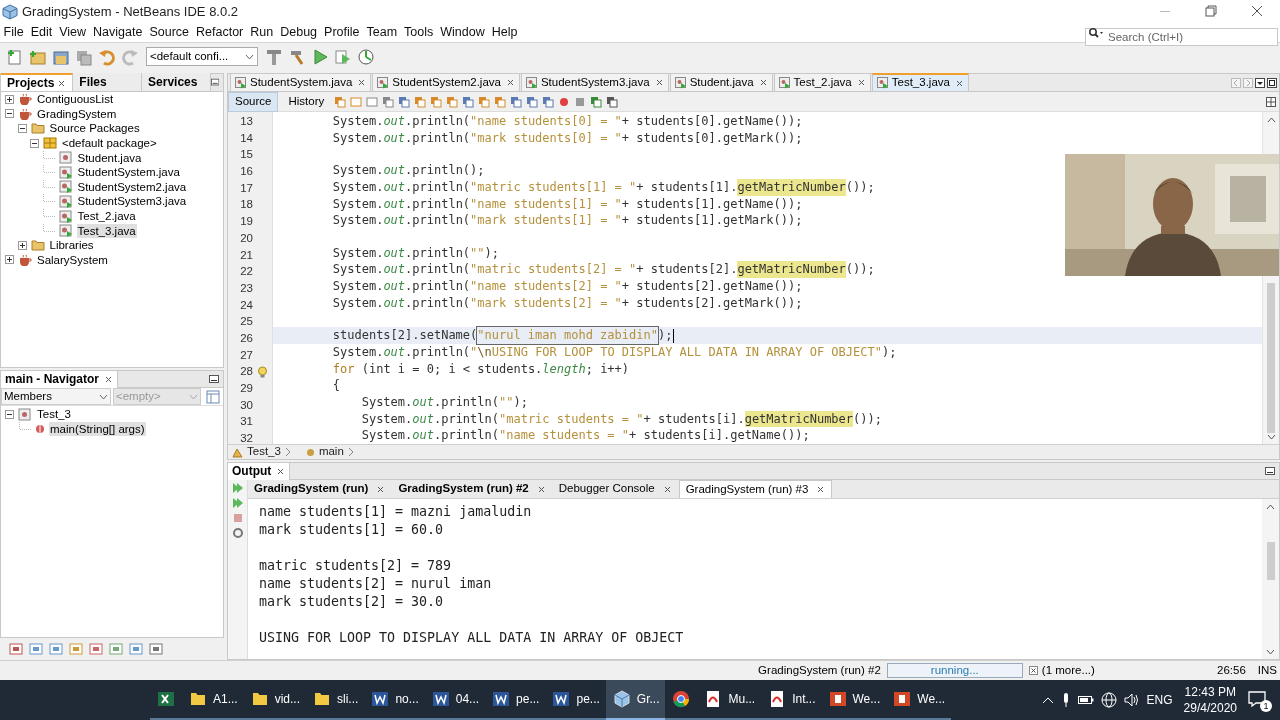 This screenshot has width=1280, height=720. Describe the element at coordinates (1272, 83) in the screenshot. I see `maximize-icon` at that location.